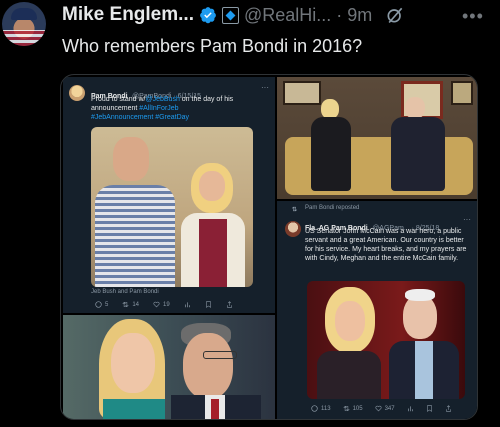 The image size is (500, 427). I want to click on like-count: 347, so click(385, 408).